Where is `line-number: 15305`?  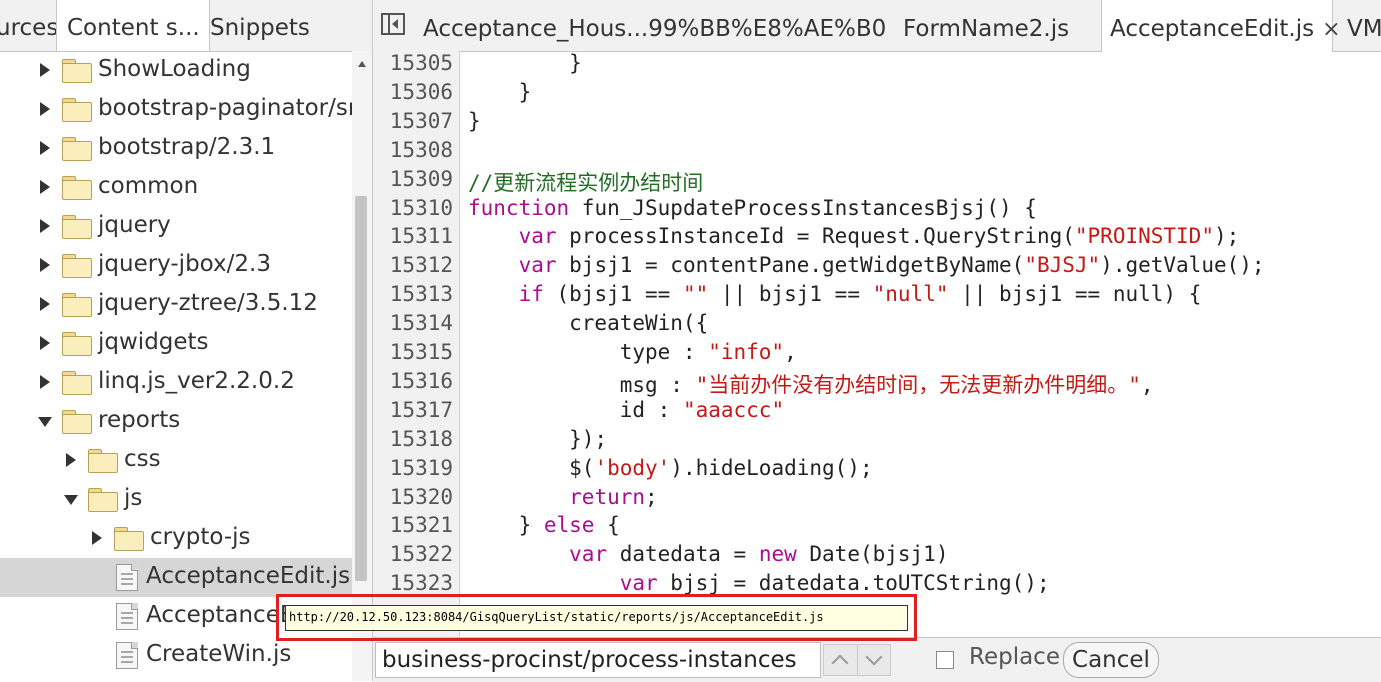
line-number: 15305 is located at coordinates (413, 63).